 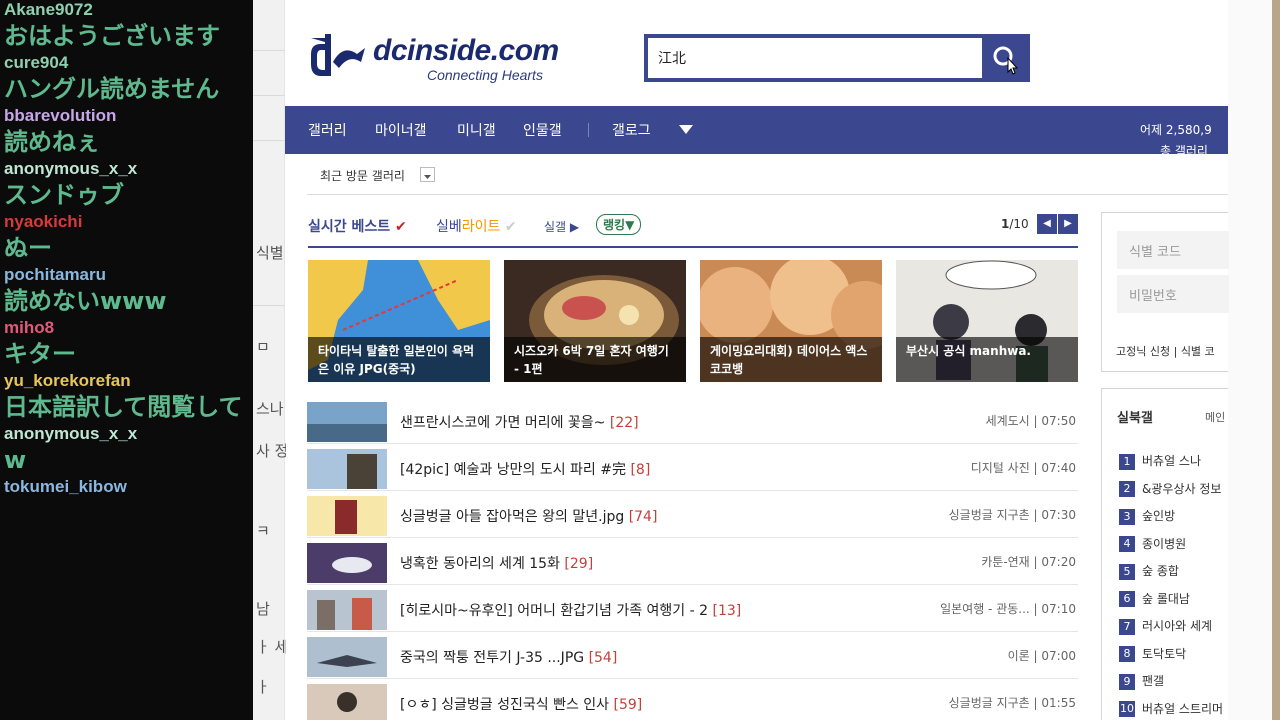 What do you see at coordinates (401, 130) in the screenshot?
I see `nav-item-minor-gallery: 마이너갤` at bounding box center [401, 130].